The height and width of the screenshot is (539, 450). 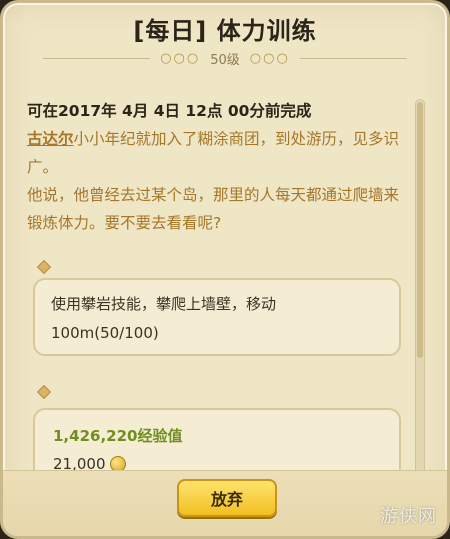 What do you see at coordinates (408, 516) in the screenshot?
I see `watermark: 游侠网` at bounding box center [408, 516].